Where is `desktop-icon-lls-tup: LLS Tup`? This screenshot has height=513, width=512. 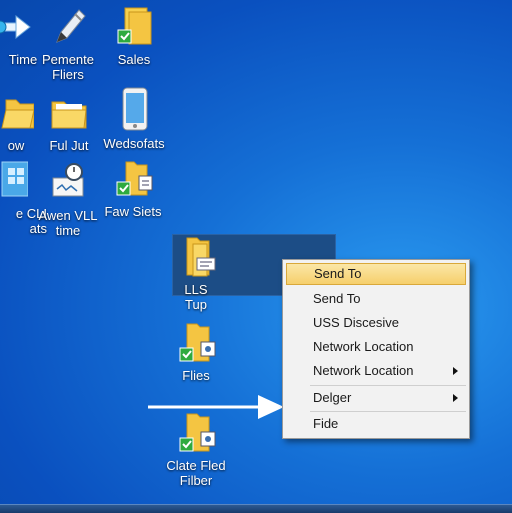
desktop-icon-lls-tup: LLS Tup is located at coordinates (196, 274).